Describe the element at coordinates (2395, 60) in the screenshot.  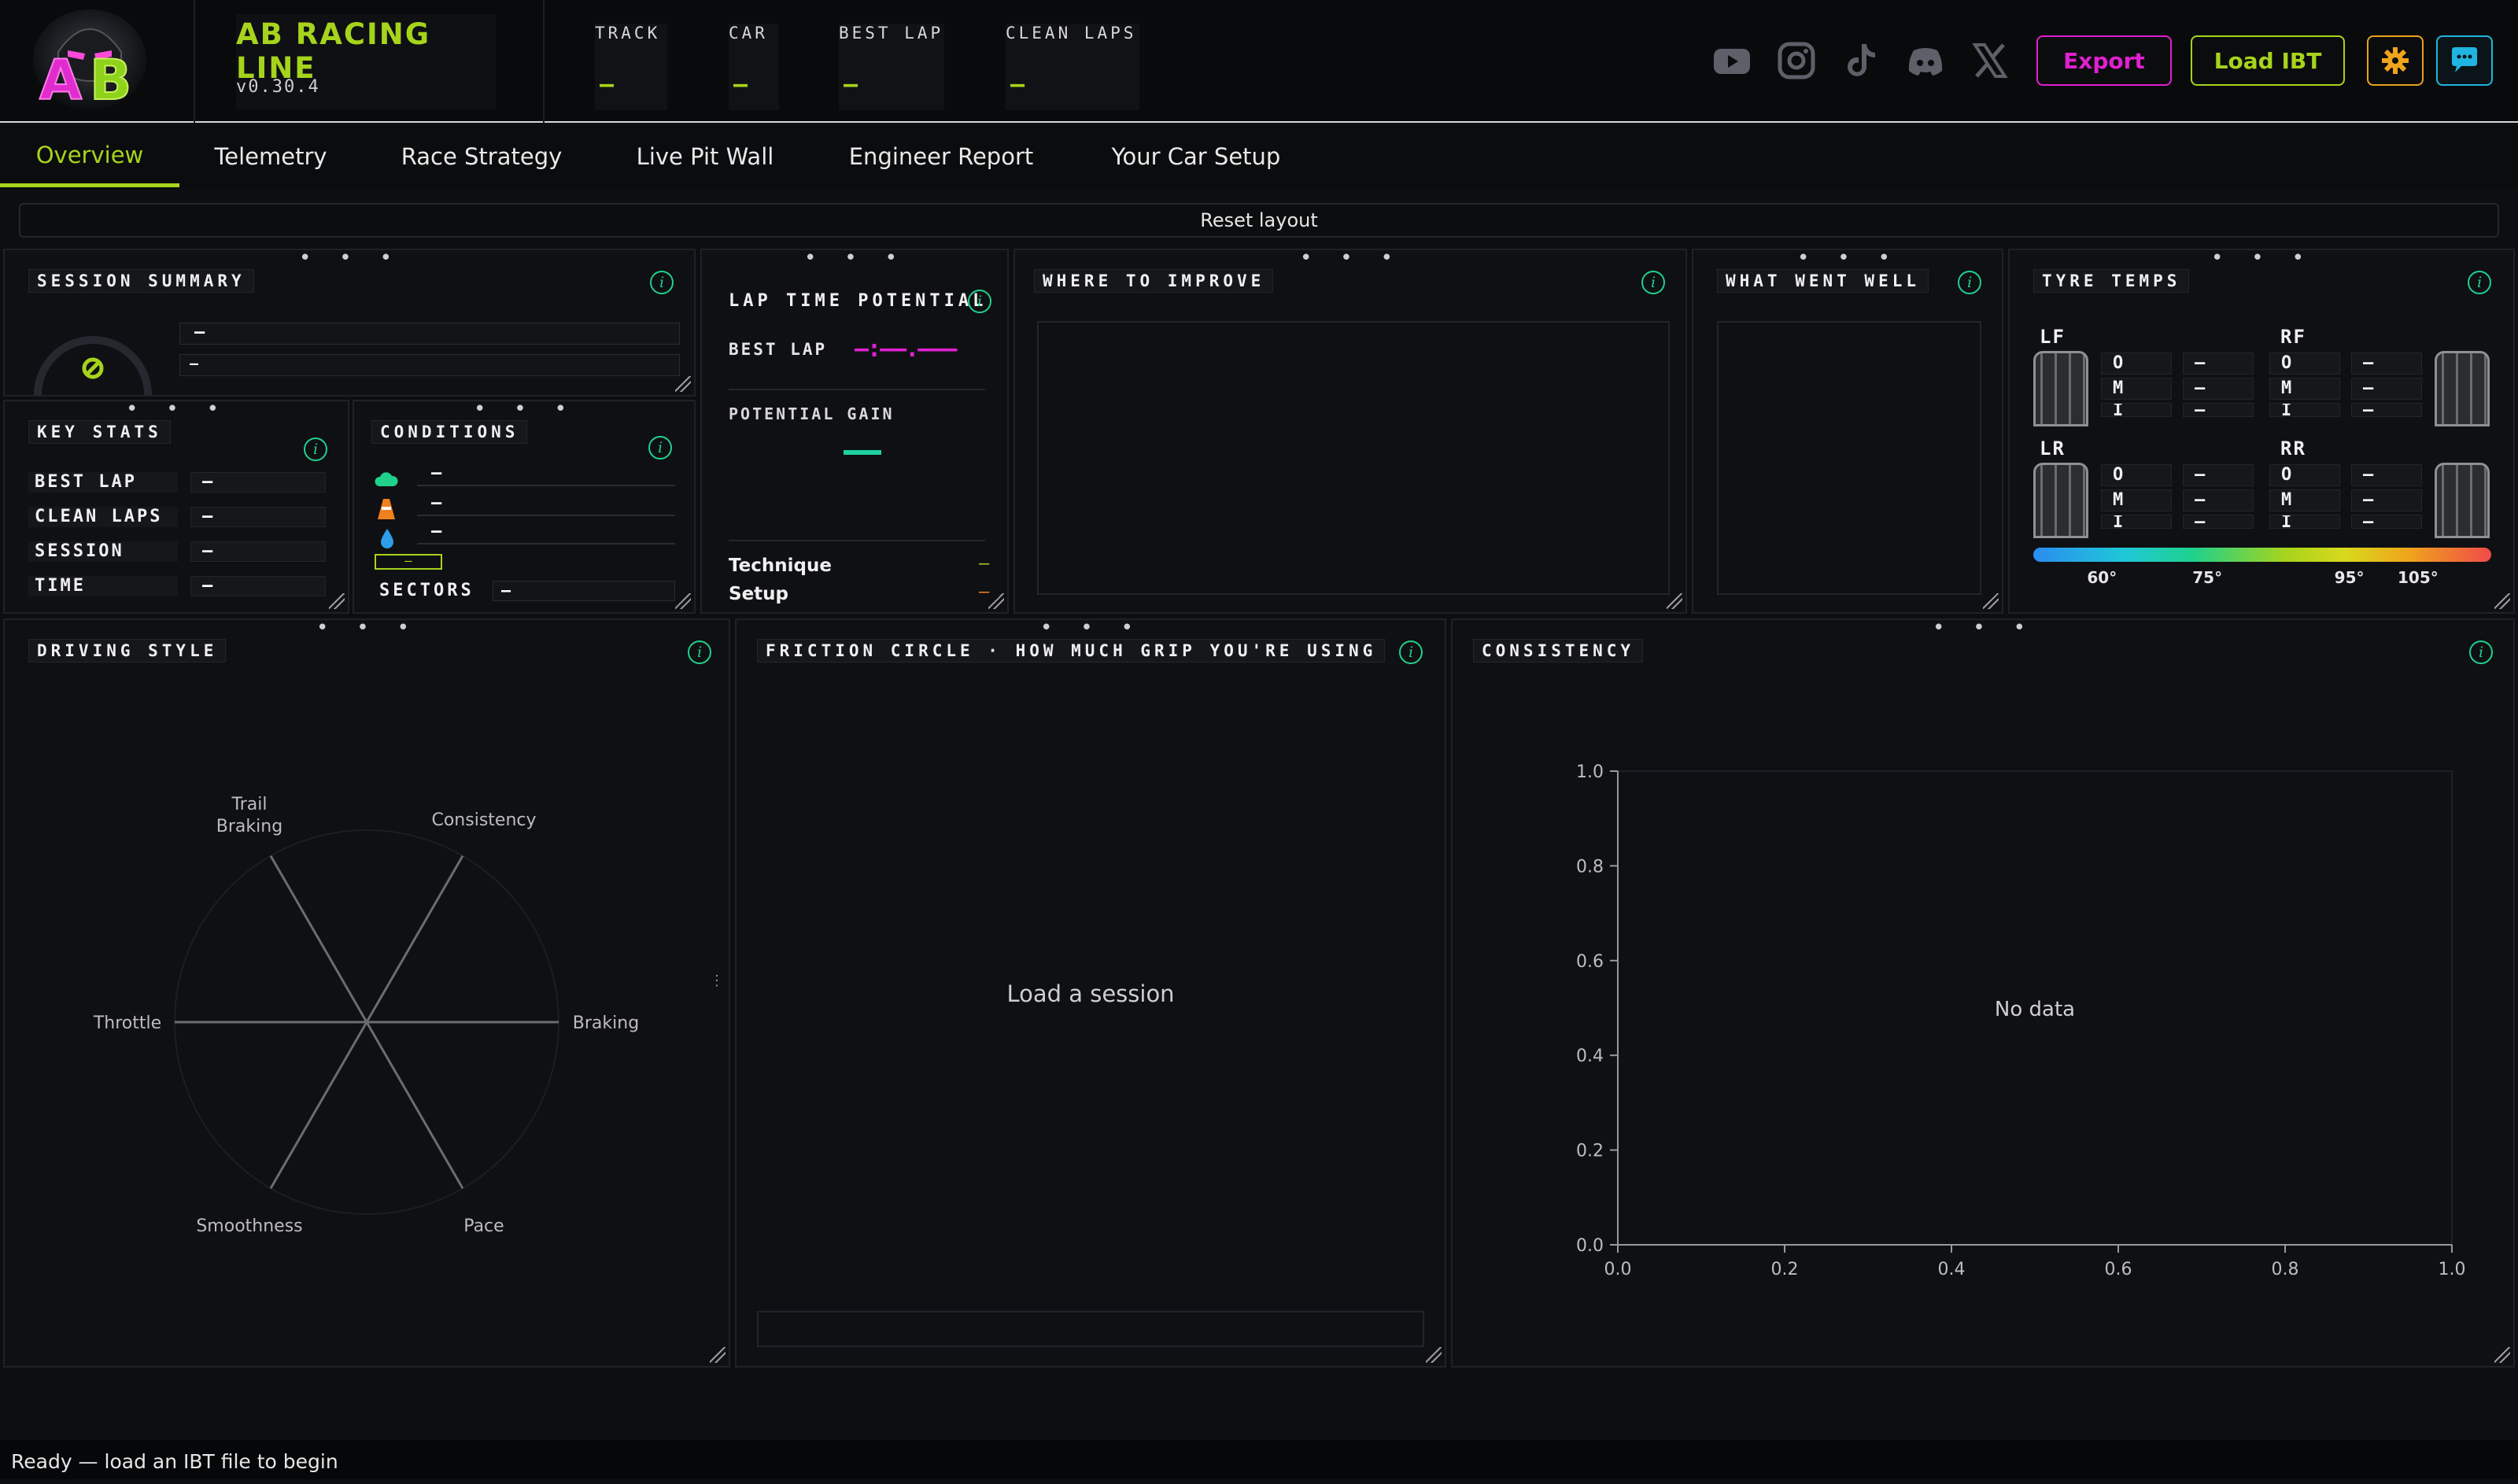
I see `settings-button` at that location.